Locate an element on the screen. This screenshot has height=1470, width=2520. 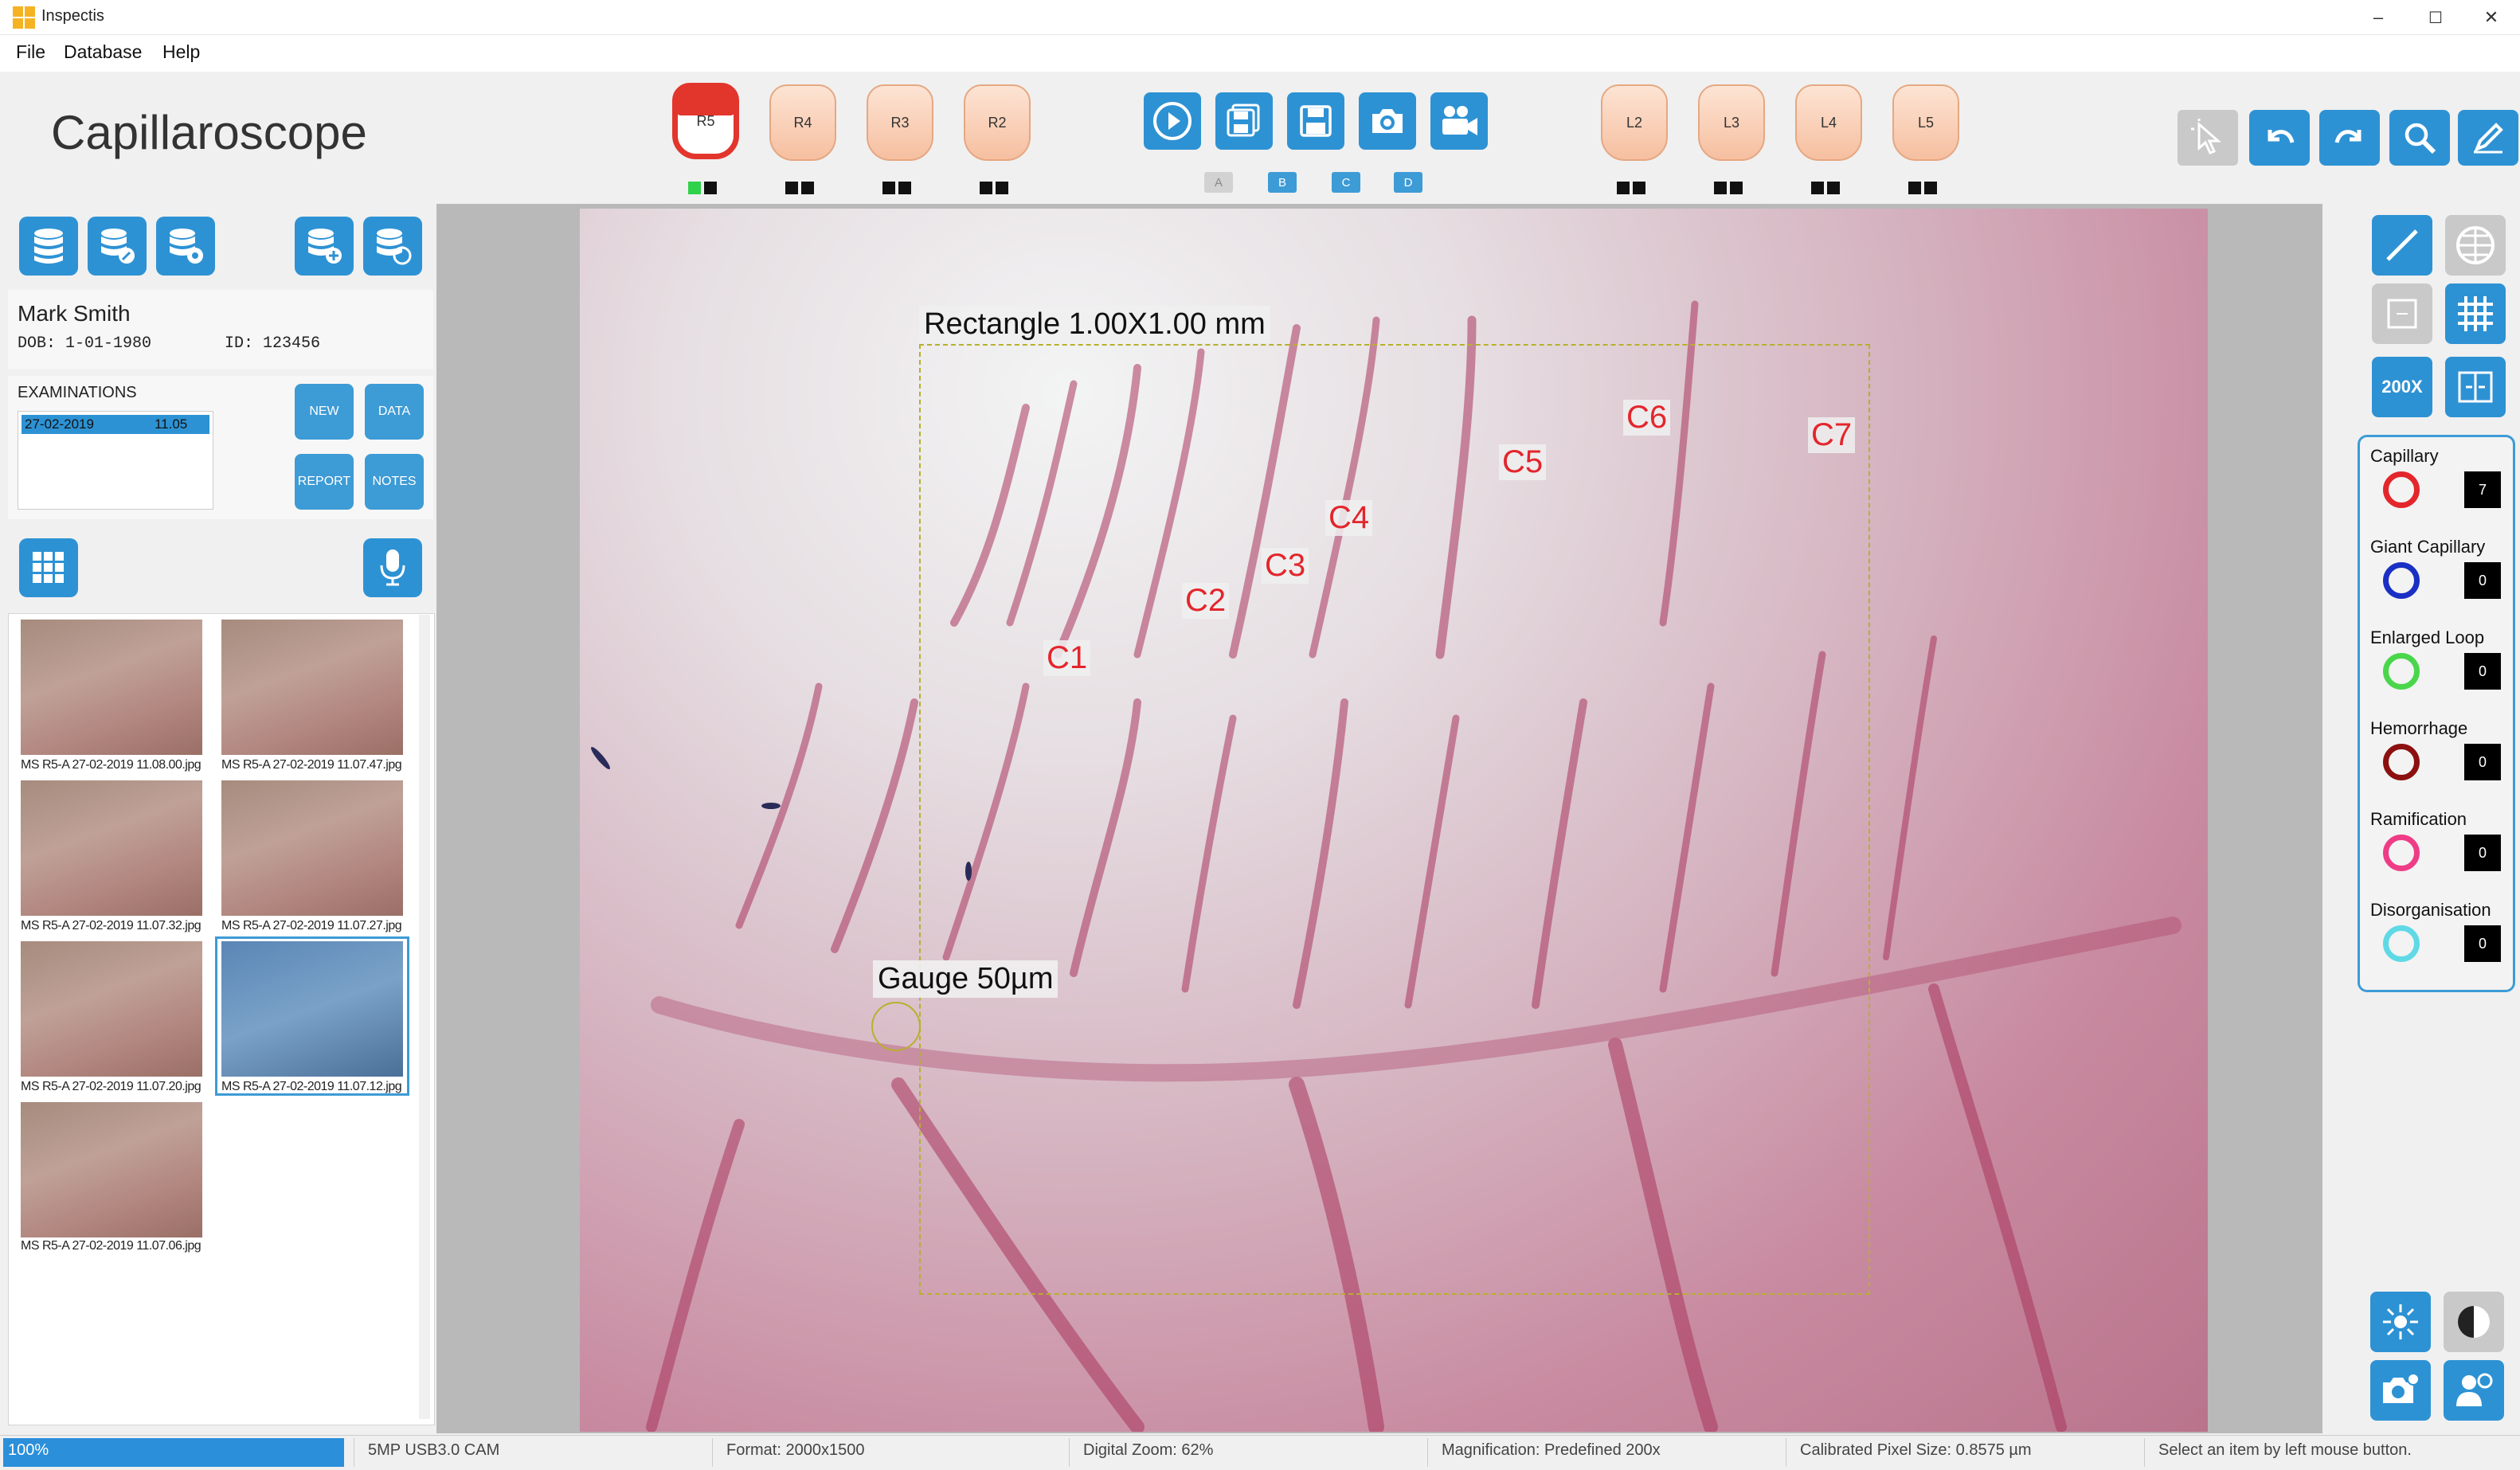
finger-label: L3 is located at coordinates (1731, 123).